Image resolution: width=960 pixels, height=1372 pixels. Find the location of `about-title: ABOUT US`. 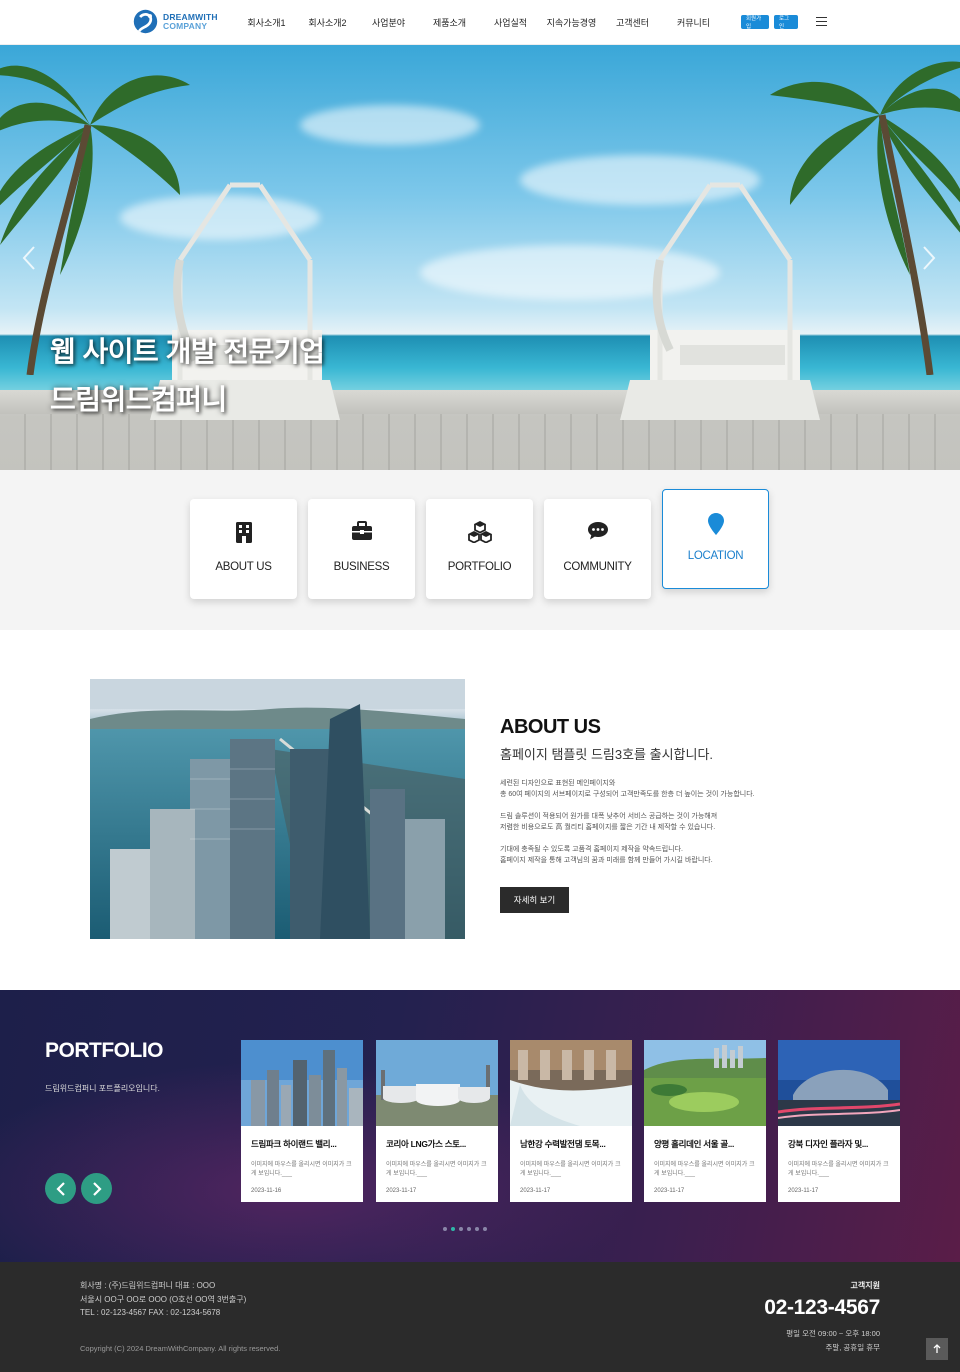

about-title: ABOUT US is located at coordinates (550, 727).